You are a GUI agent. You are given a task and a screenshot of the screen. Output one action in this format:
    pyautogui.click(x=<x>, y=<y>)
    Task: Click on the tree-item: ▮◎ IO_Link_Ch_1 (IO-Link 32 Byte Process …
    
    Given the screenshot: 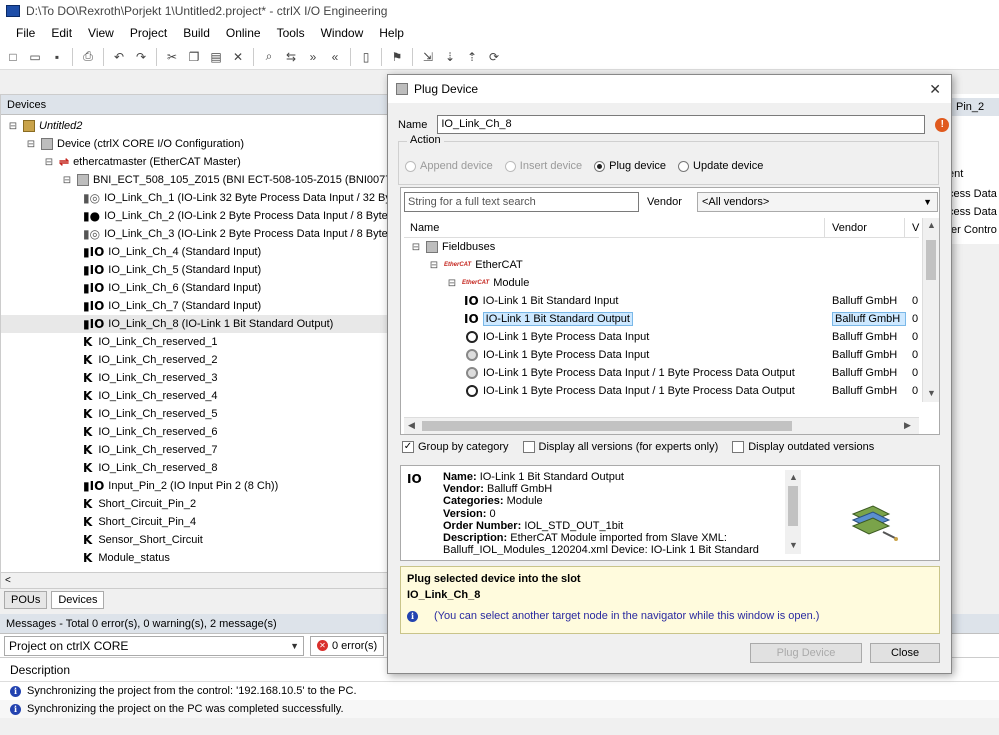 What is the action you would take?
    pyautogui.click(x=200, y=198)
    